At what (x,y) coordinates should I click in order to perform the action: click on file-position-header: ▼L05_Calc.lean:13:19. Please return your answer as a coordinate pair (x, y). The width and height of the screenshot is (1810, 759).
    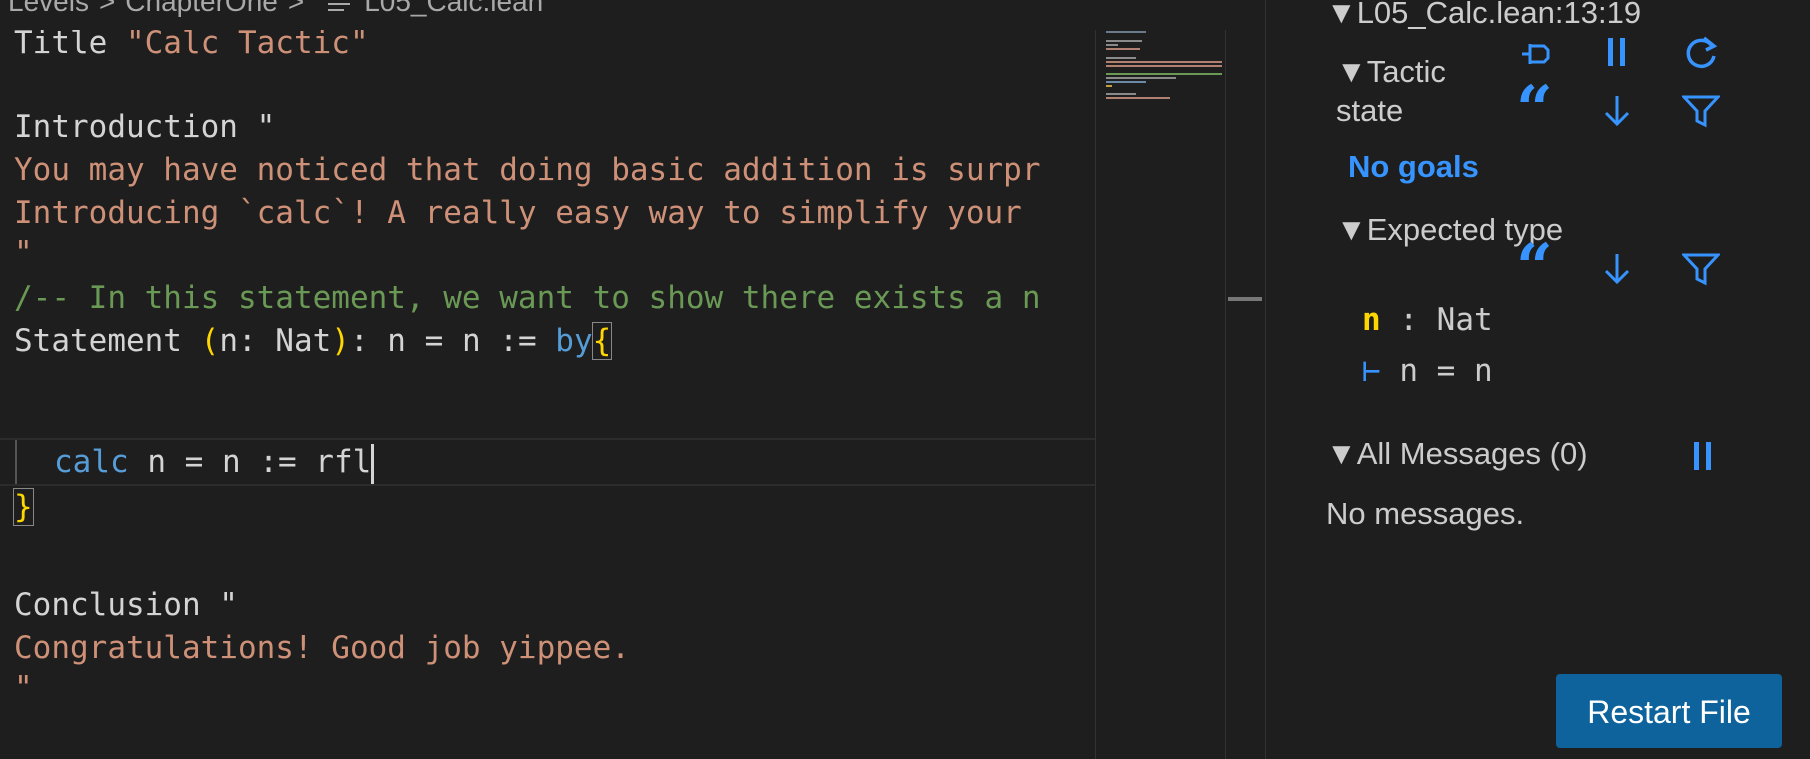
    Looking at the image, I should click on (1483, 15).